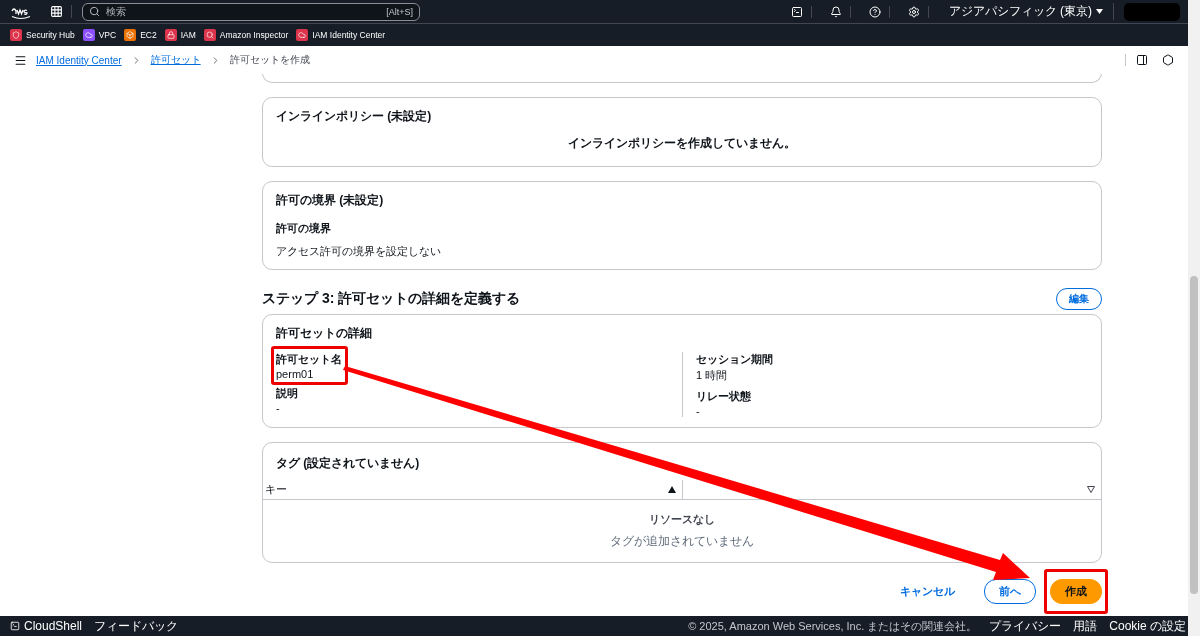 The height and width of the screenshot is (636, 1200). I want to click on card-title: 許可の境界 (未設定), so click(330, 200).